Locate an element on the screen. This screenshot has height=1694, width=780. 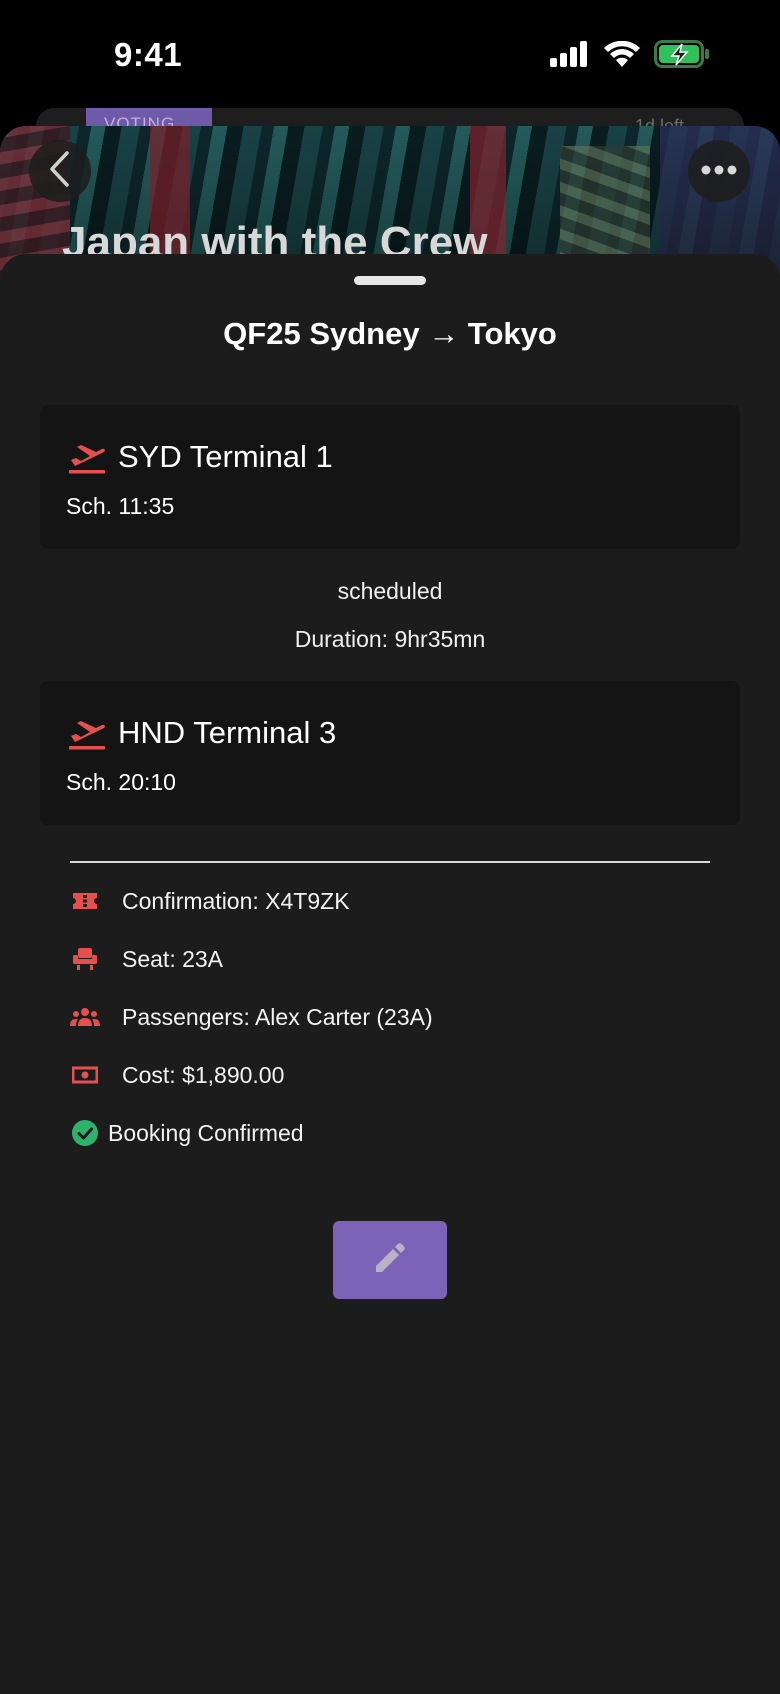
arrival-scheduled-time: Sch. 20:10 is located at coordinates (121, 782).